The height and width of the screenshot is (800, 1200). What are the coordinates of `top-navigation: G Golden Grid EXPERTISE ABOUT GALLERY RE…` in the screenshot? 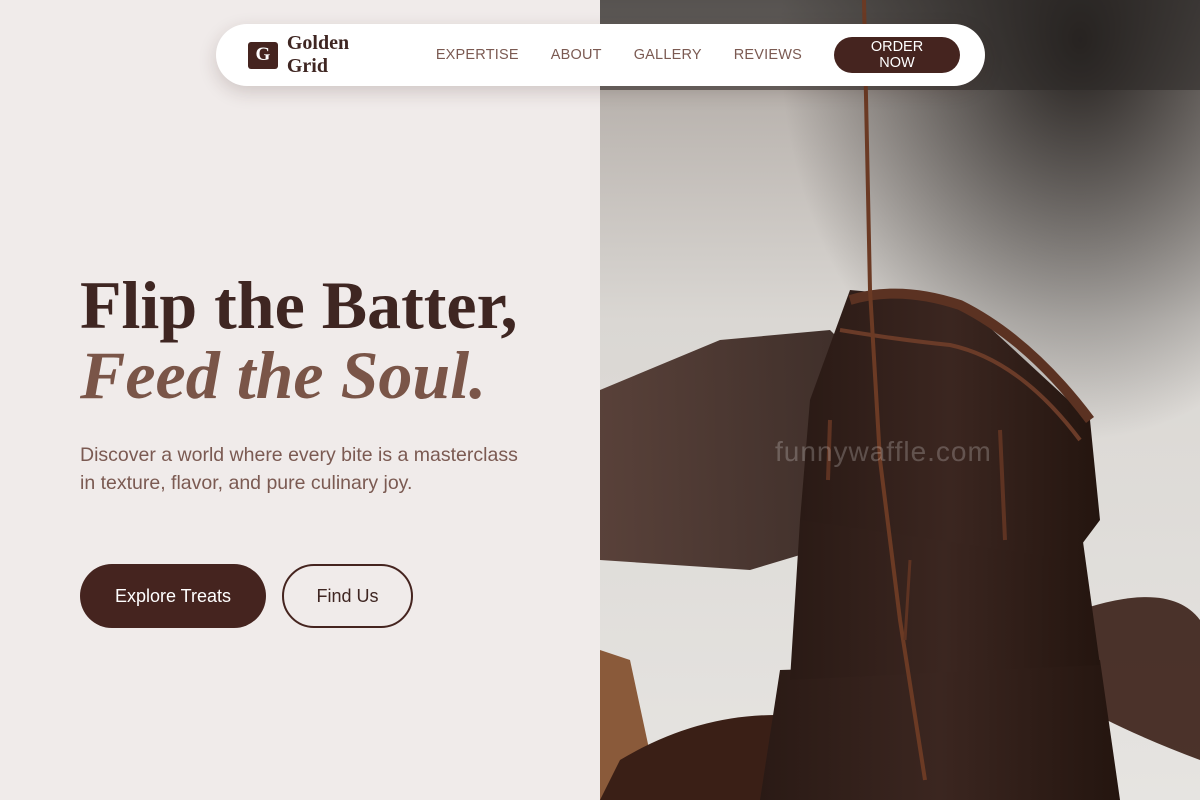 It's located at (600, 55).